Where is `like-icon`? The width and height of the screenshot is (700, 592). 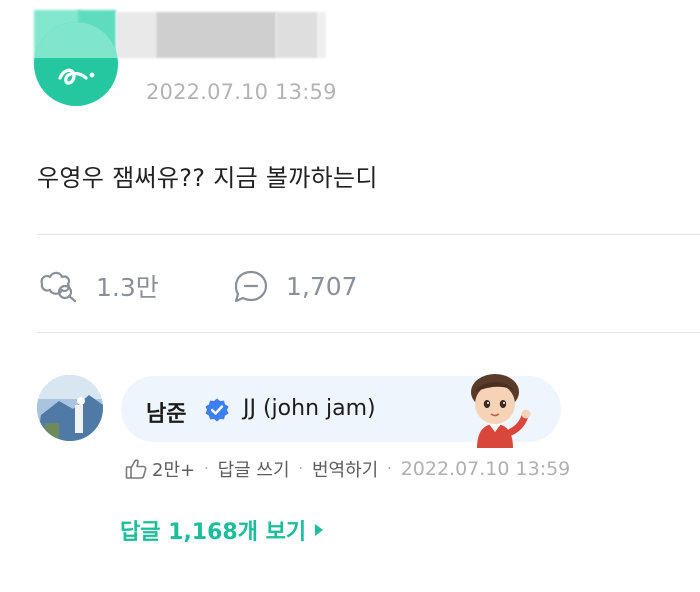 like-icon is located at coordinates (58, 287).